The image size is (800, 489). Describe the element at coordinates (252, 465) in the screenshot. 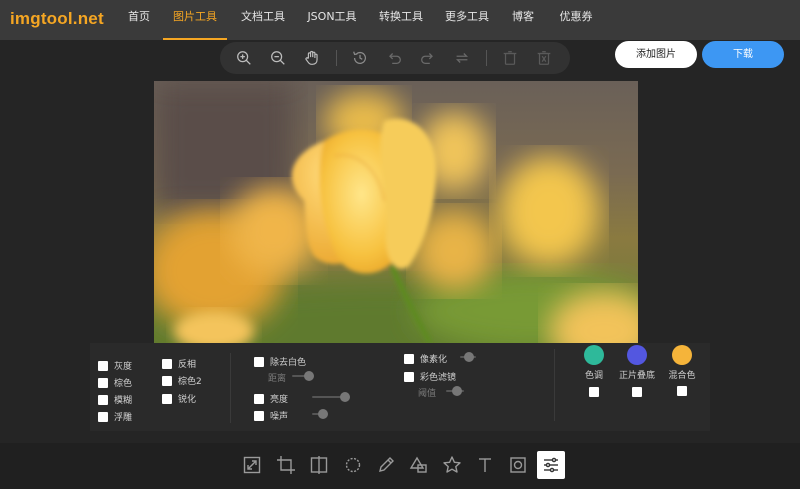

I see `resize-icon` at that location.